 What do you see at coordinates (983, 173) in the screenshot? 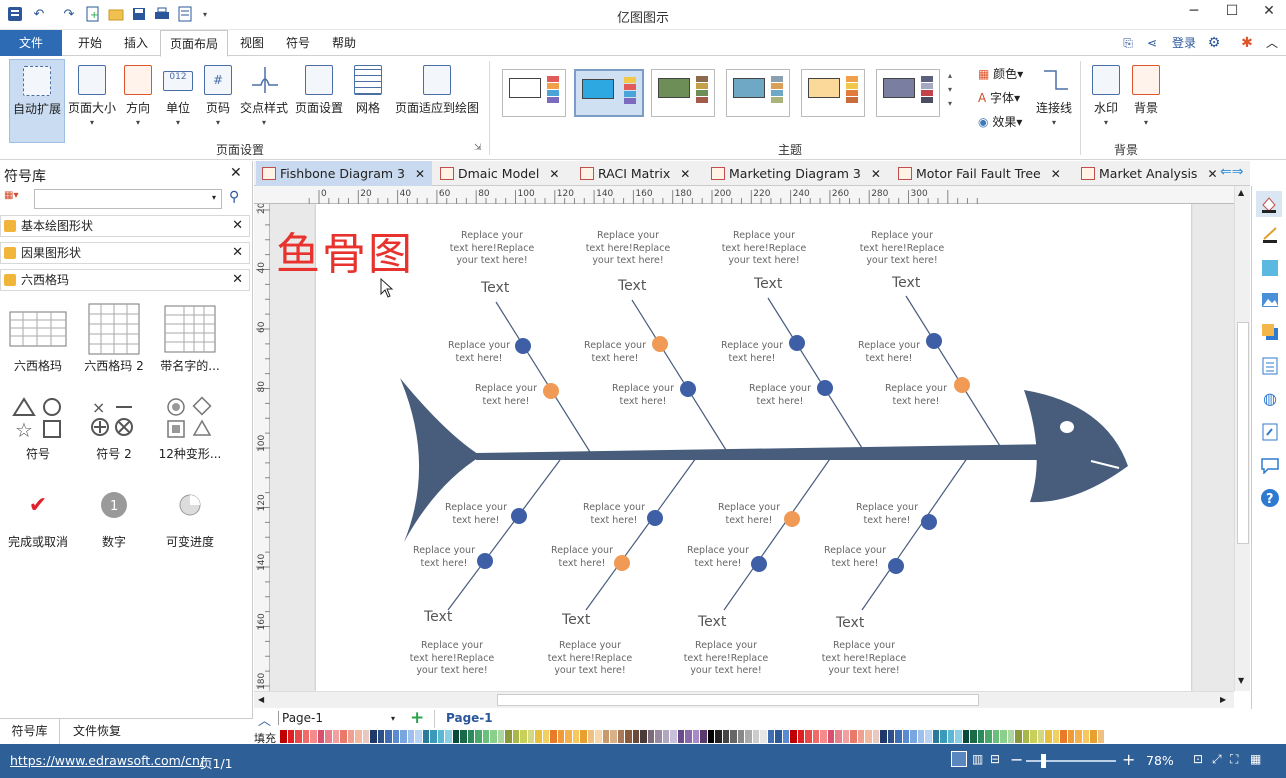
I see `tab-motor-fail-fault-tree: Motor Fail Fault Tree ✕` at bounding box center [983, 173].